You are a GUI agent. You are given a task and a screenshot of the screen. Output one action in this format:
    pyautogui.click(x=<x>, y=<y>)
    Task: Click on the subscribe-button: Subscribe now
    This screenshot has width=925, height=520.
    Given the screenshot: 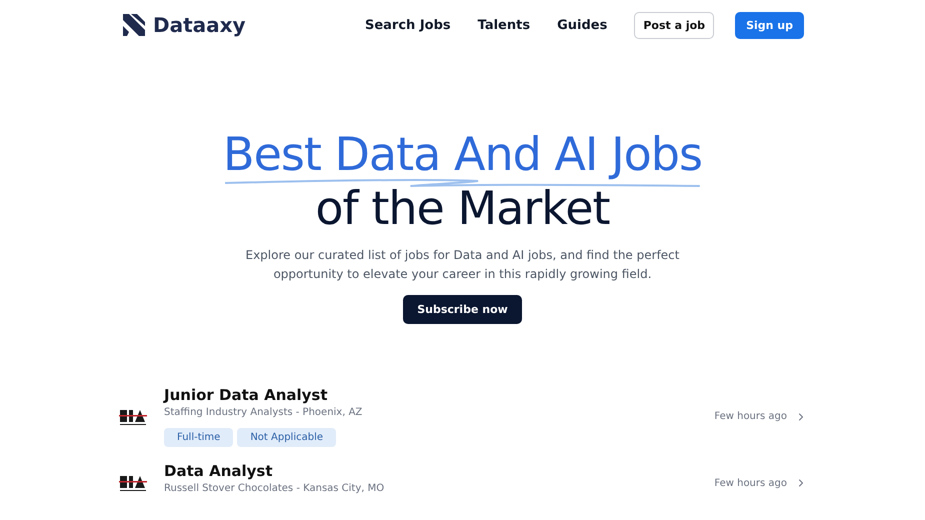 What is the action you would take?
    pyautogui.click(x=462, y=309)
    